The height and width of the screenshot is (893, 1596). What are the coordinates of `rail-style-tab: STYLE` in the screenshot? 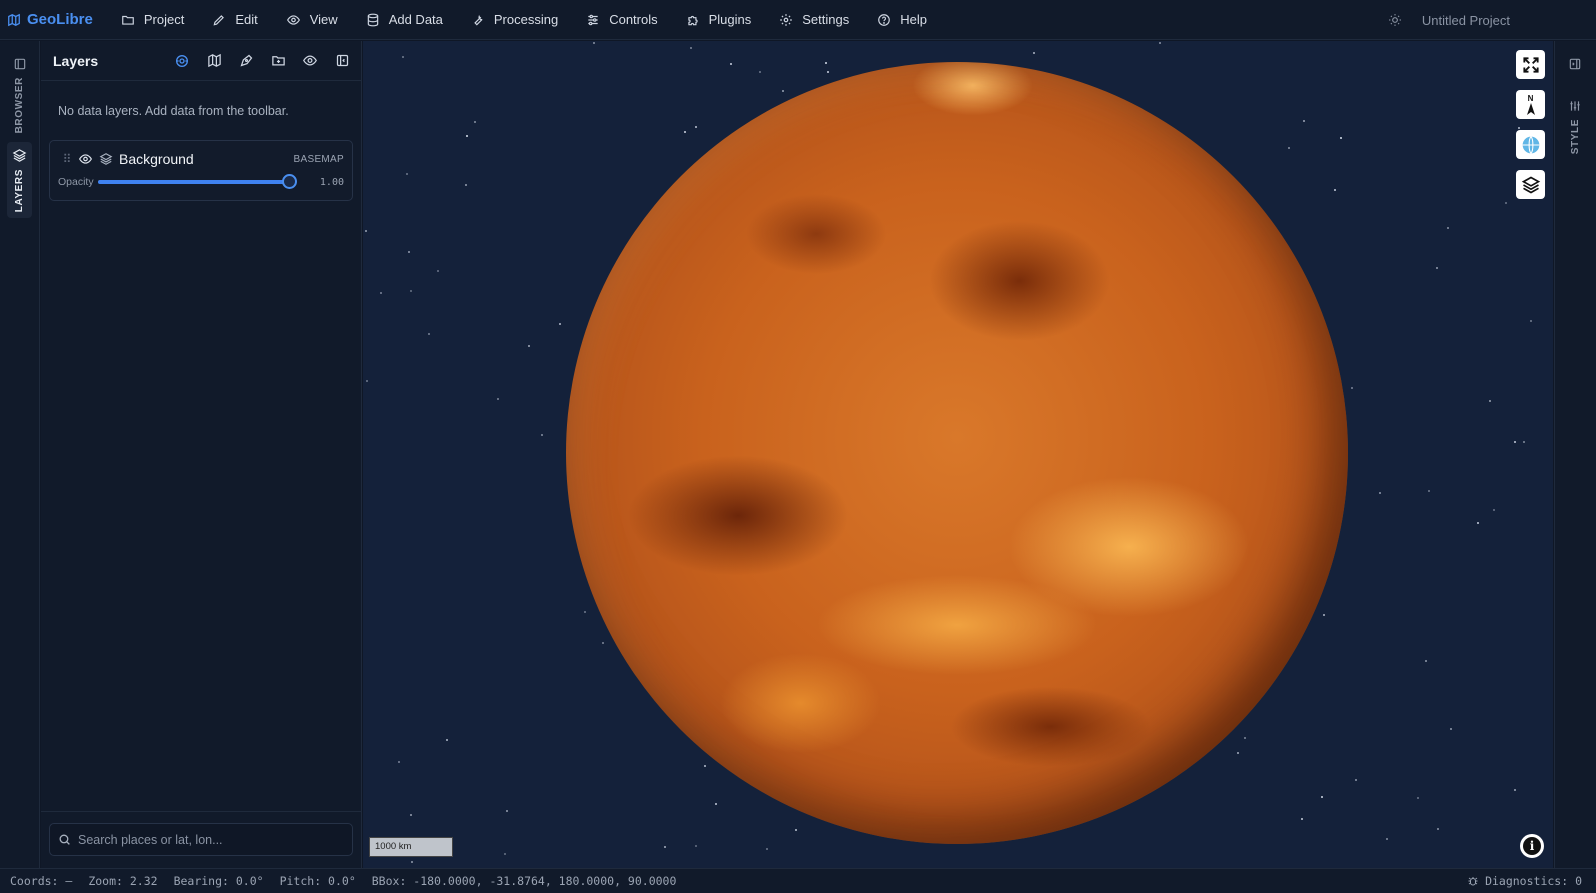 It's located at (1575, 126).